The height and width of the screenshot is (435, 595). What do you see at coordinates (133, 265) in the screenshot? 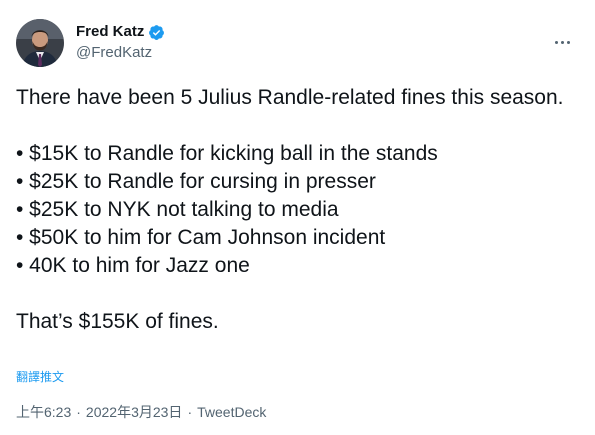
I see `fine-item: • 40K to him for Jazz one` at bounding box center [133, 265].